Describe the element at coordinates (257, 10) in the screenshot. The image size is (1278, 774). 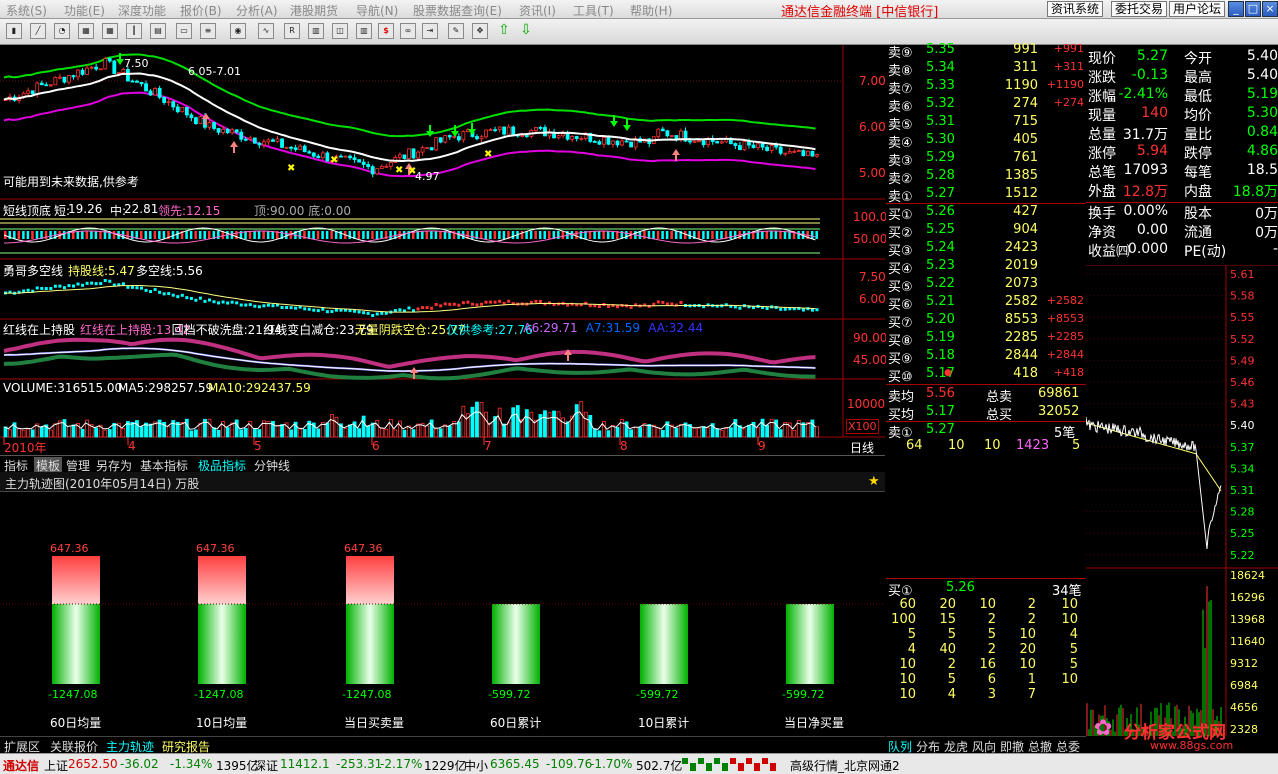
I see `menu-item-4: 分析(A)` at that location.